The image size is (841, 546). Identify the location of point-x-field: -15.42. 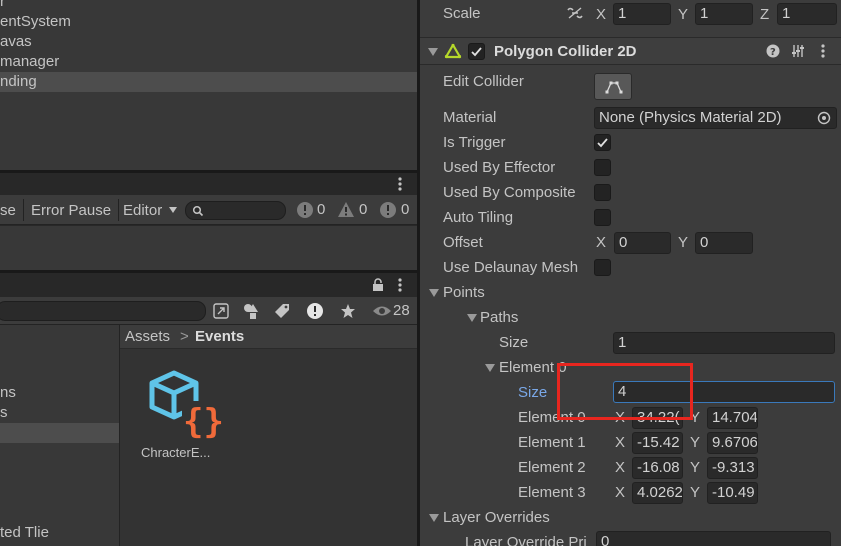
(657, 443).